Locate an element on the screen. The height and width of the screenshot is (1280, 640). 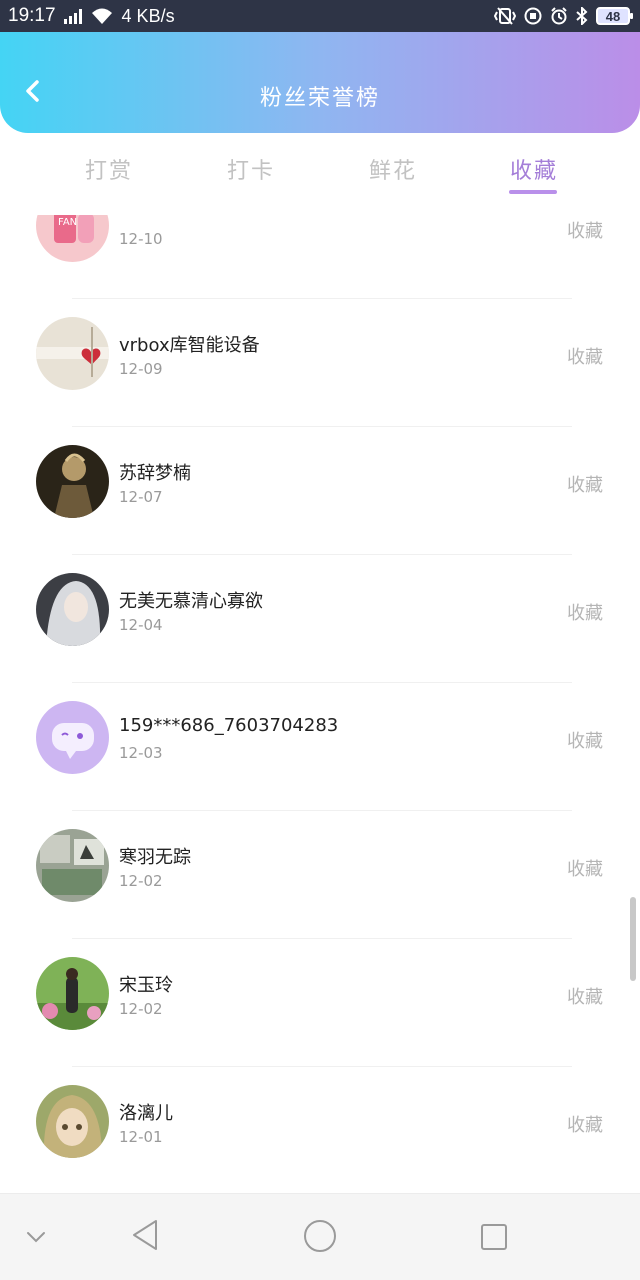
chat-bubble-avatar is located at coordinates (72, 737).